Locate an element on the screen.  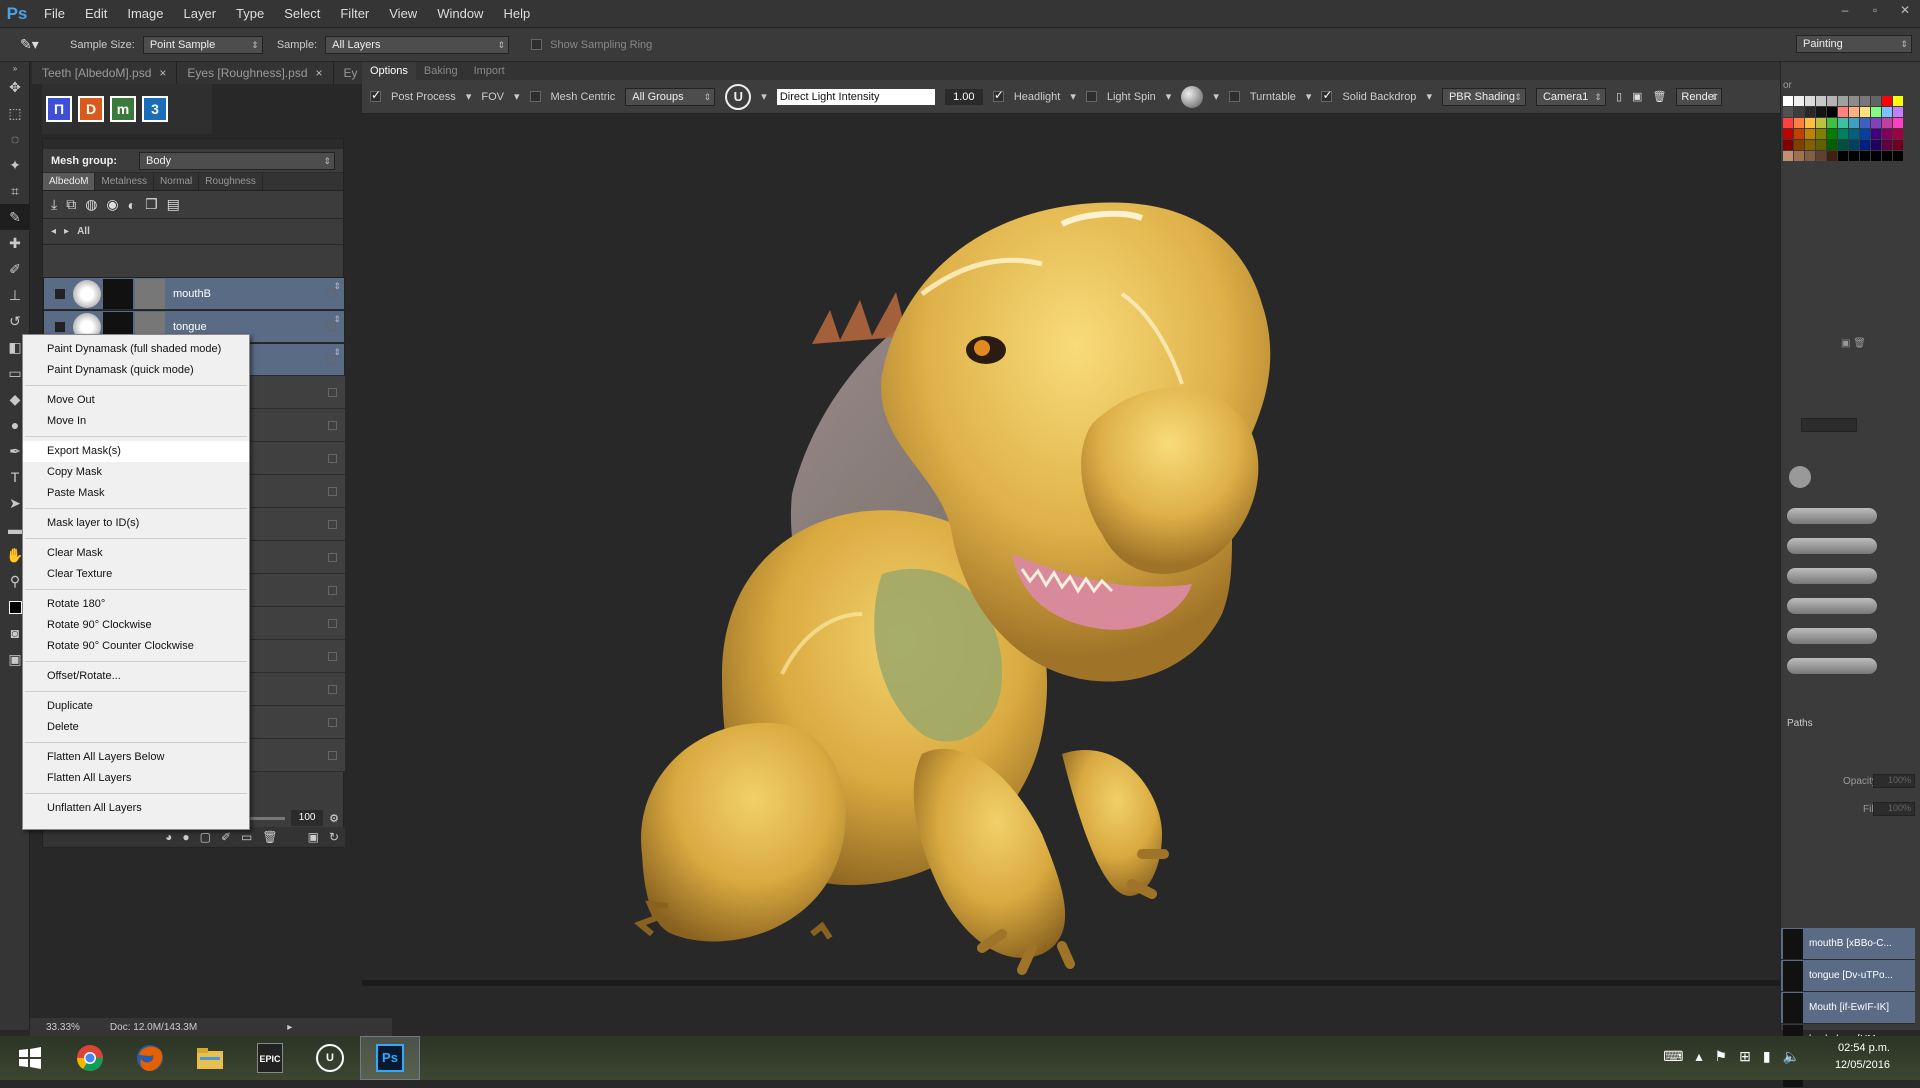
nav-back-icon: ◂ is located at coordinates (53, 231).